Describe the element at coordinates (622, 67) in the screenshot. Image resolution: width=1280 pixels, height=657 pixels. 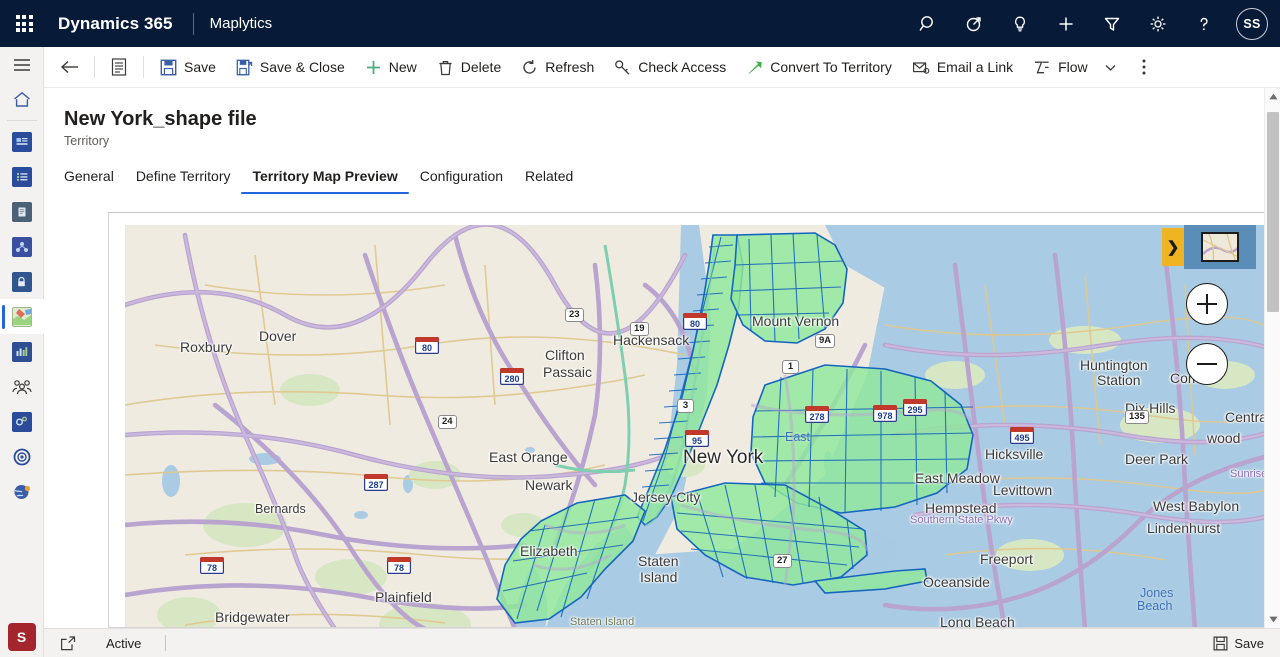
I see `key-icon` at that location.